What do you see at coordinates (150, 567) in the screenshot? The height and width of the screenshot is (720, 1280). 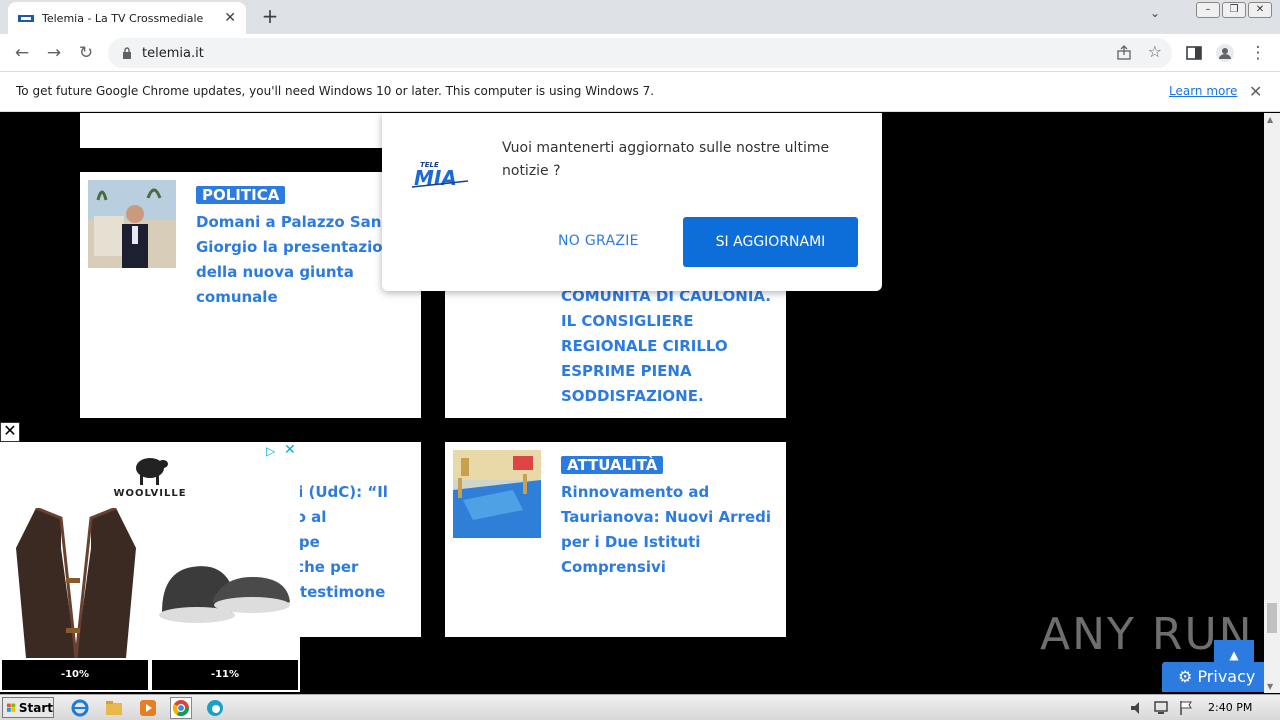 I see `woolville-ad: ▷ ✕ WOOLVILLE -10% -11%` at bounding box center [150, 567].